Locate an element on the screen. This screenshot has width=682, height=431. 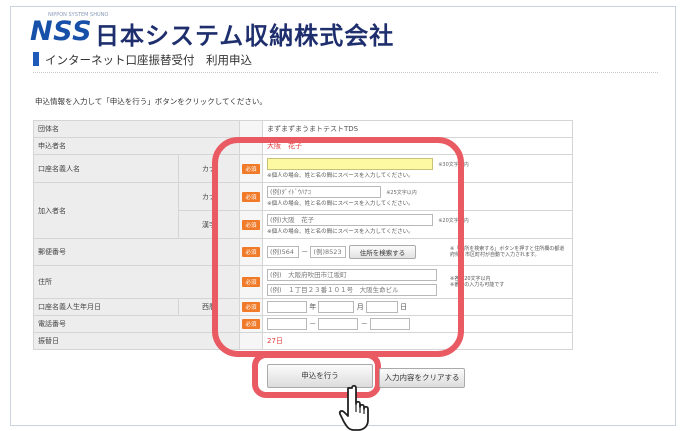
instruction-text: 申込情報を入力して「申込を行う」ボタンをクリックしてください。 is located at coordinates (151, 101).